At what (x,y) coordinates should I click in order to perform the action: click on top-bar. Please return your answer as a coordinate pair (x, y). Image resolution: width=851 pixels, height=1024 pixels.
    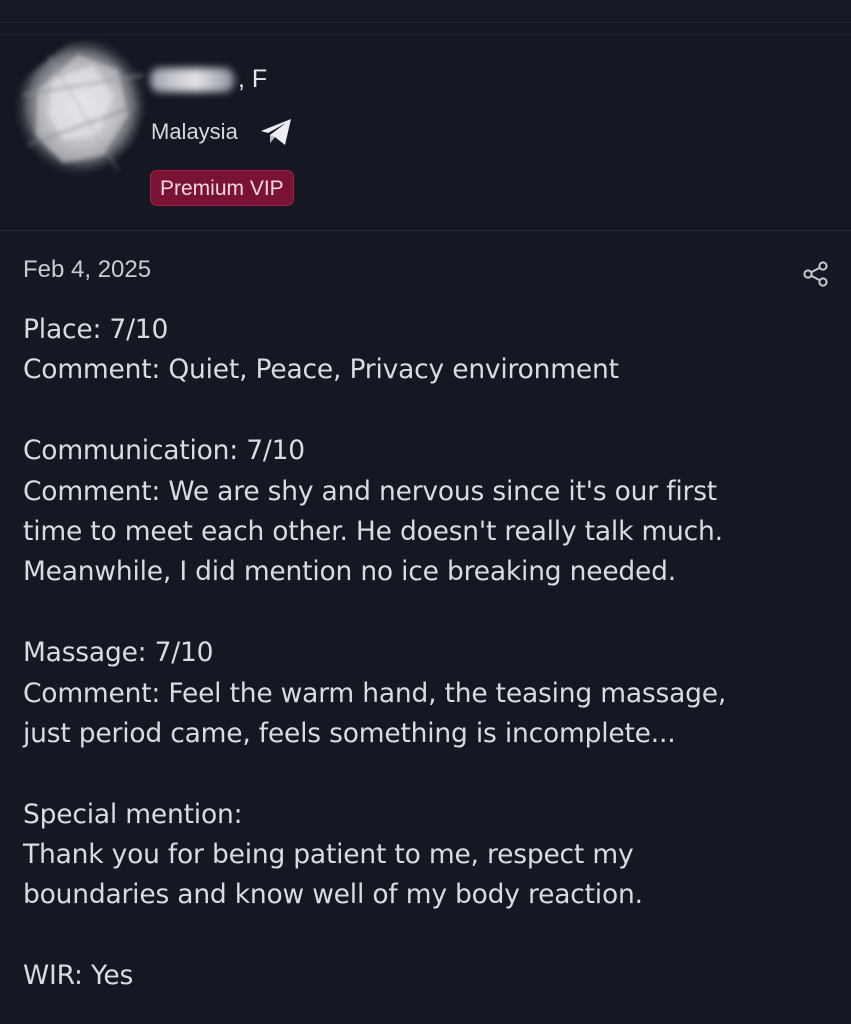
    Looking at the image, I should click on (425, 11).